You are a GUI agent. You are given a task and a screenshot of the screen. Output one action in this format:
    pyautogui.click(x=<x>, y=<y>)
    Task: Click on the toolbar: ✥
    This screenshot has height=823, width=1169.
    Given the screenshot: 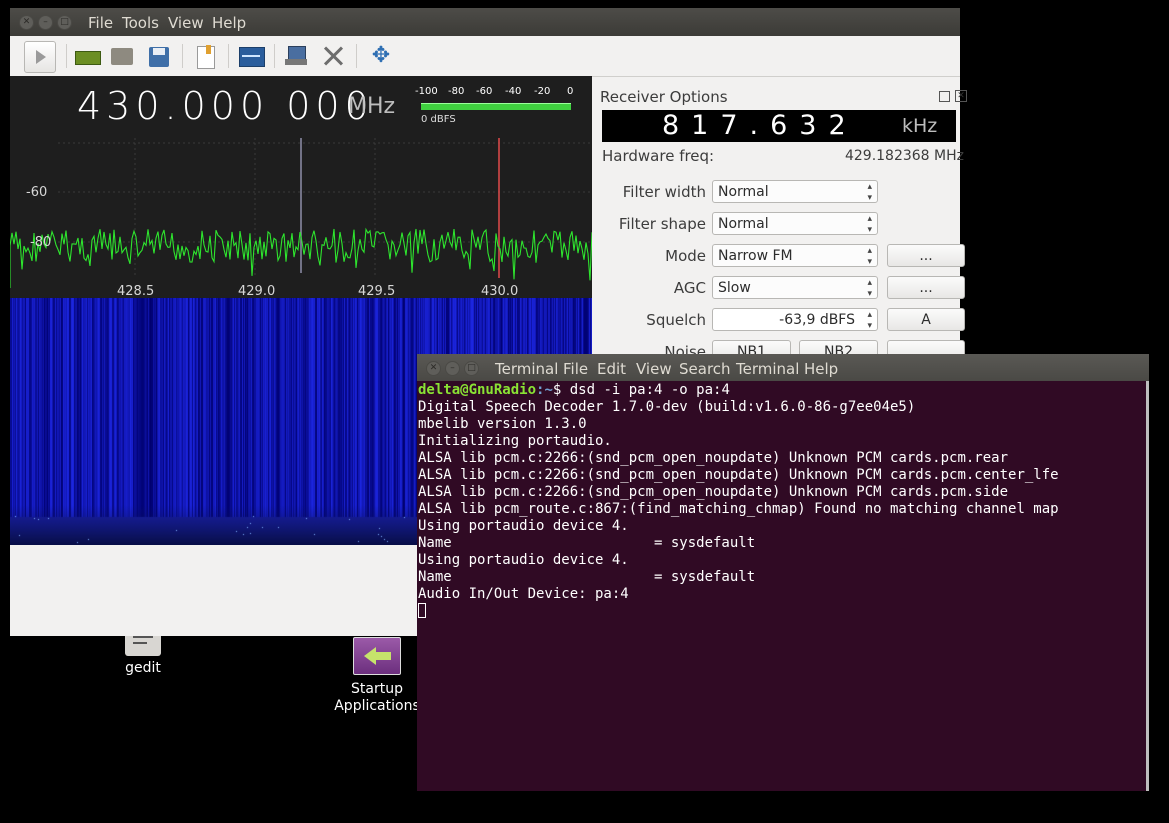 What is the action you would take?
    pyautogui.click(x=485, y=56)
    